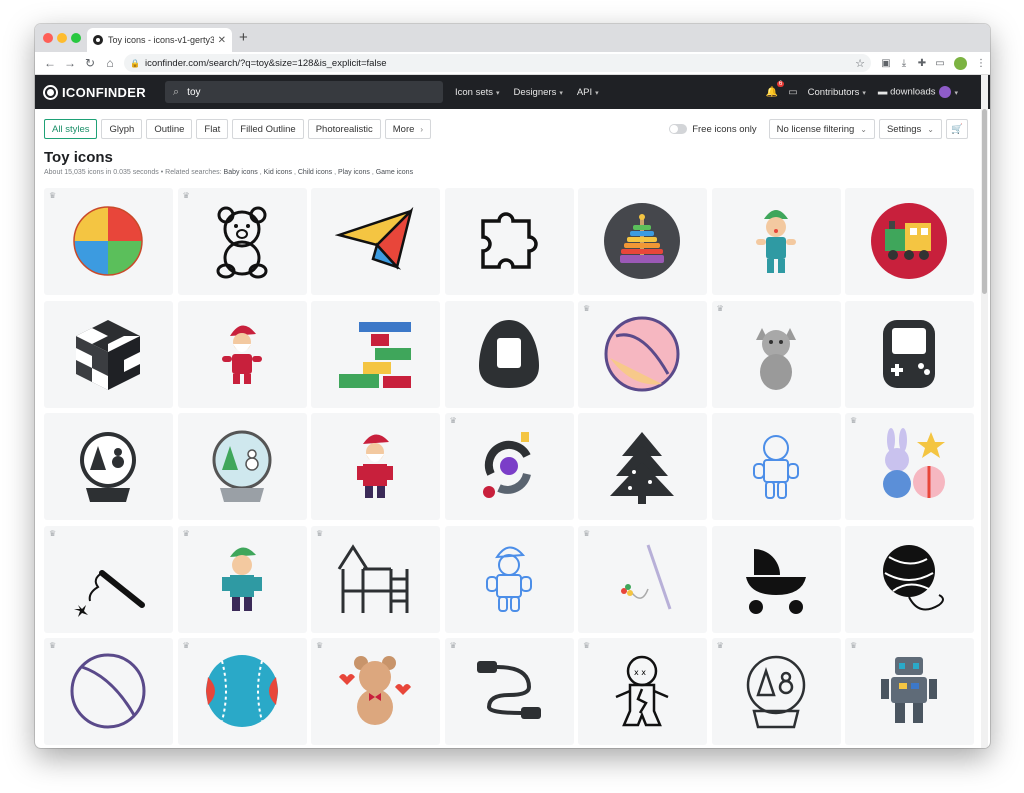 This screenshot has height=793, width=1024. Describe the element at coordinates (90, 63) in the screenshot. I see `reload-icon: ↻` at that location.